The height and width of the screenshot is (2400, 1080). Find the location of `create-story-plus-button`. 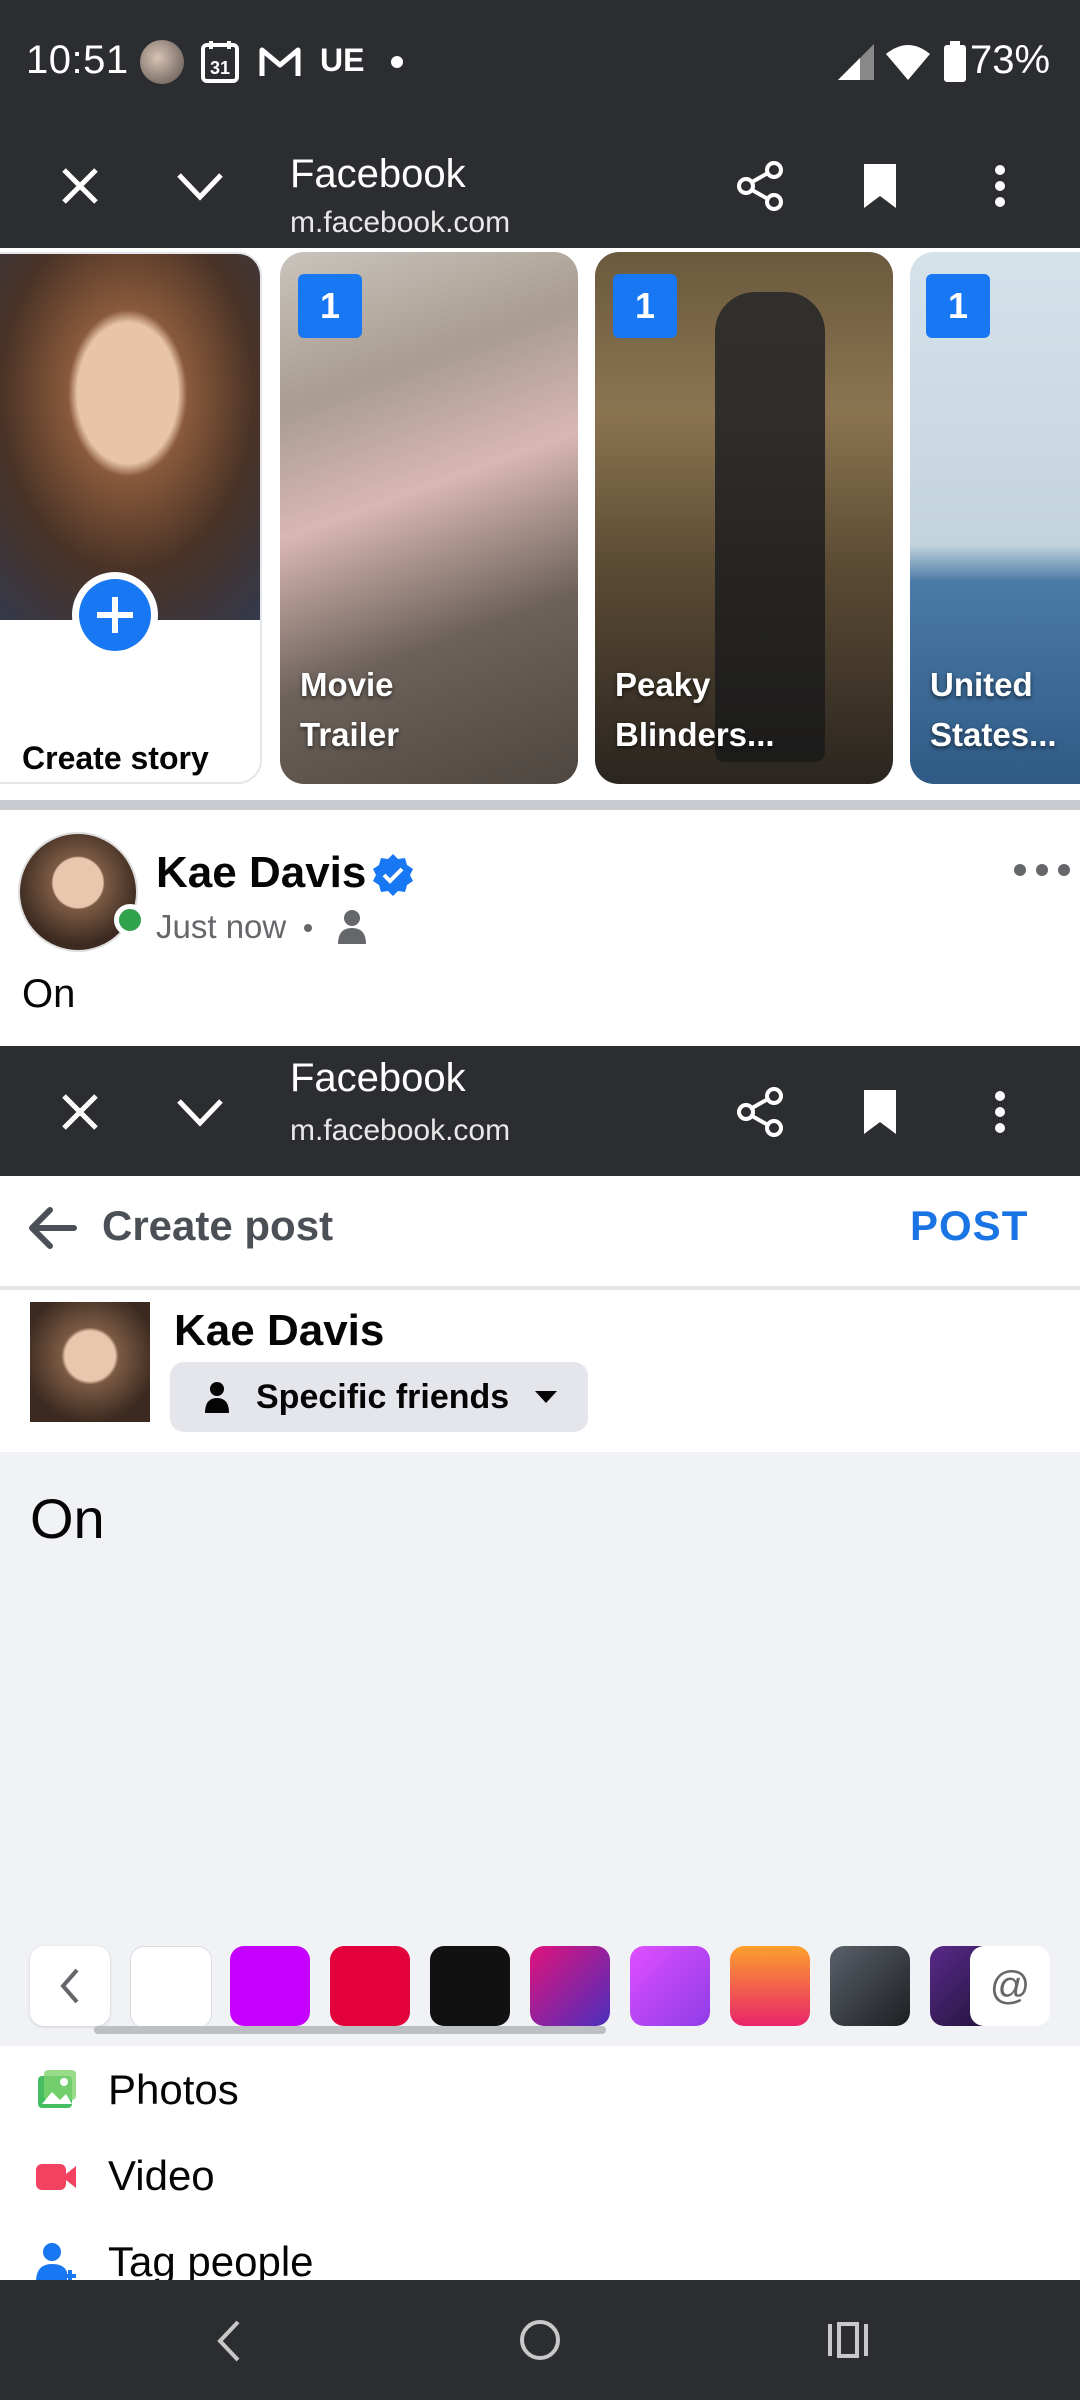

create-story-plus-button is located at coordinates (115, 615).